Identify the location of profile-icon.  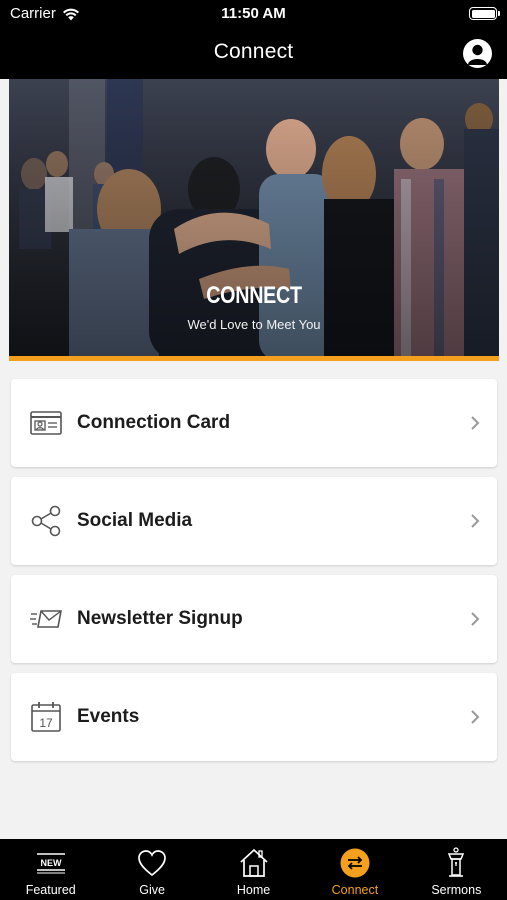
(477, 53).